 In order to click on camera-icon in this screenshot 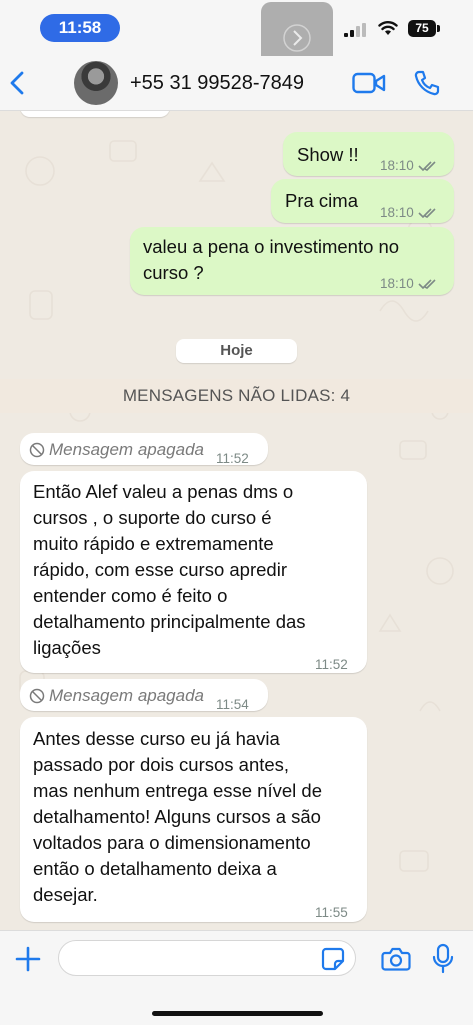, I will do `click(396, 959)`.